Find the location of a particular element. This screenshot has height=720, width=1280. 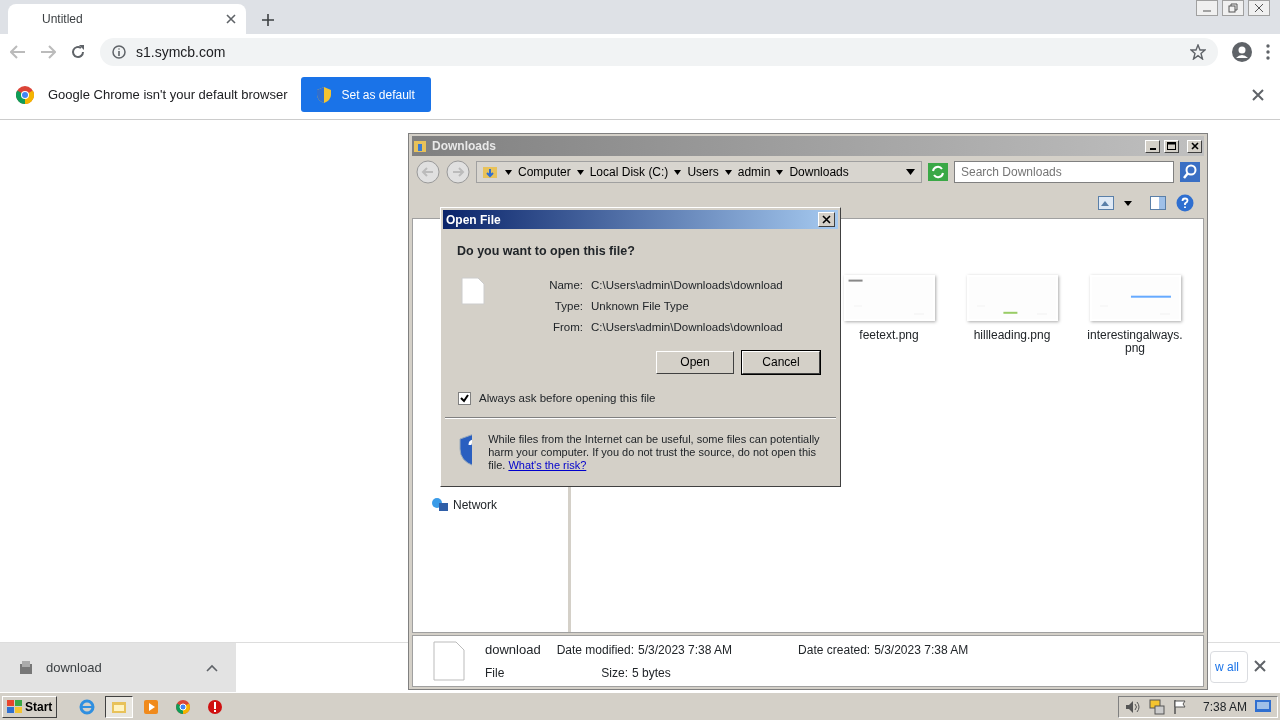

download-item: download is located at coordinates (118, 667).